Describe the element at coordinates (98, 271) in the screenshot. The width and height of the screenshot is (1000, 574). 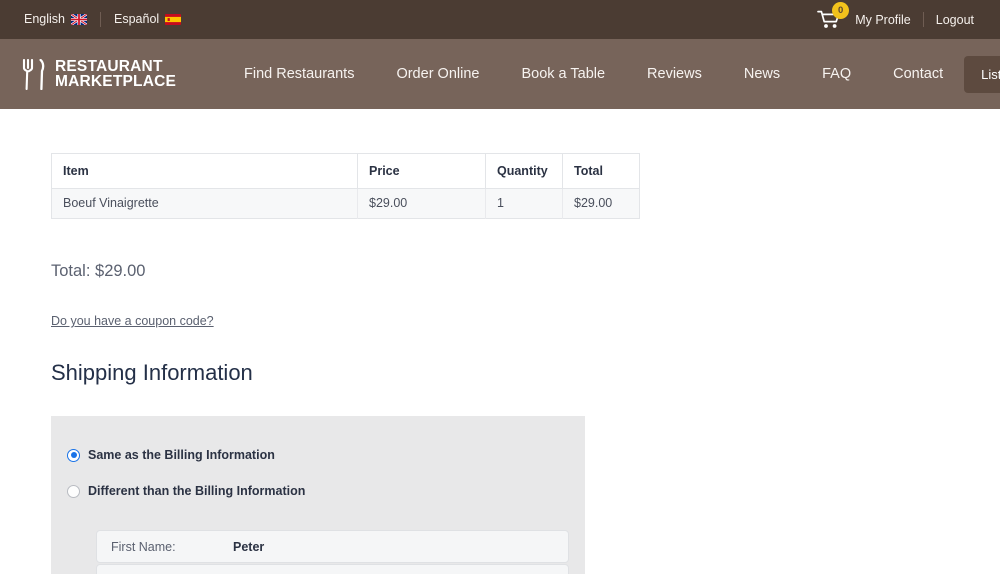
I see `order-total: Total: $29.00` at that location.